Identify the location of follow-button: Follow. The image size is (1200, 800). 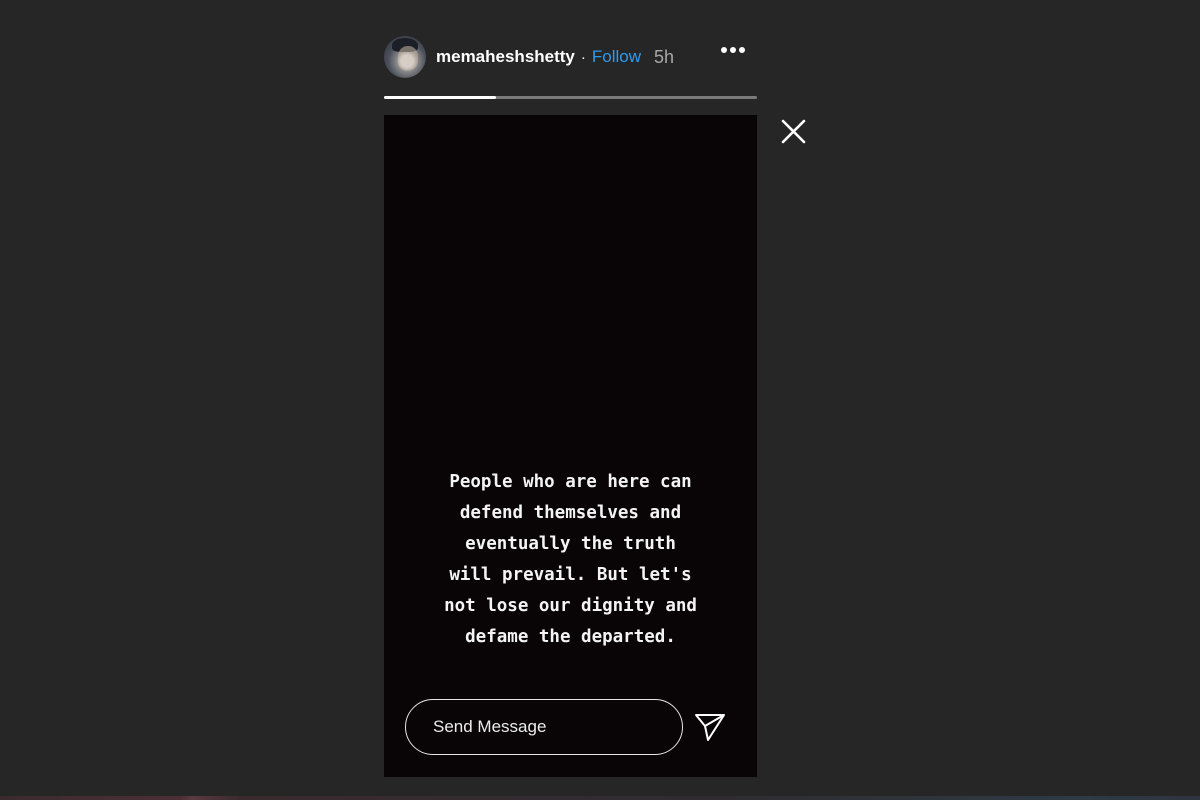
(616, 57).